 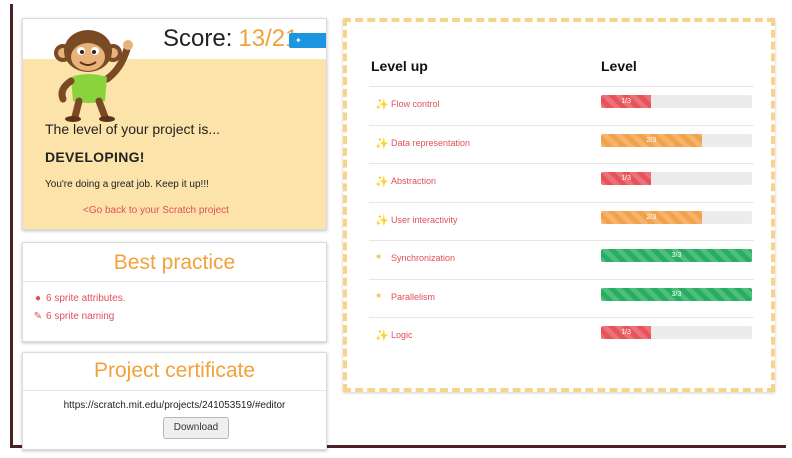 What do you see at coordinates (561, 182) in the screenshot?
I see `level-row: ✨ Abstraction 1/3` at bounding box center [561, 182].